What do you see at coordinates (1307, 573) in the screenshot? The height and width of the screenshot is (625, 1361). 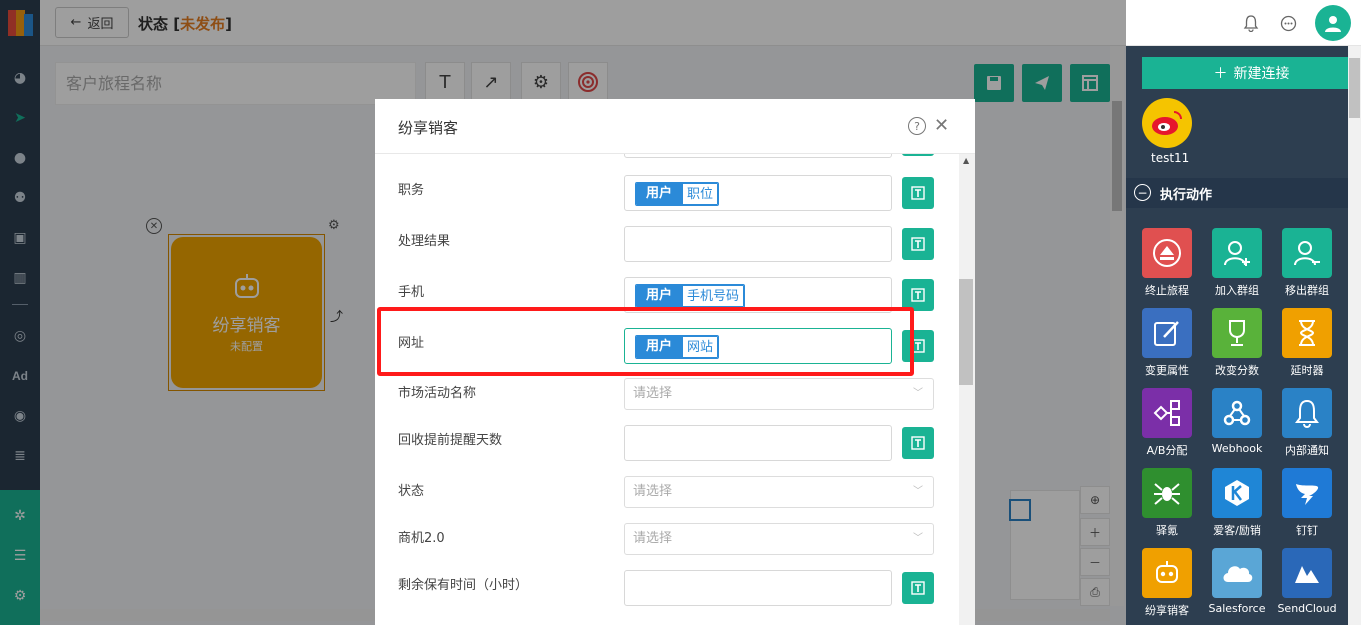 I see `sendcloud-icon` at bounding box center [1307, 573].